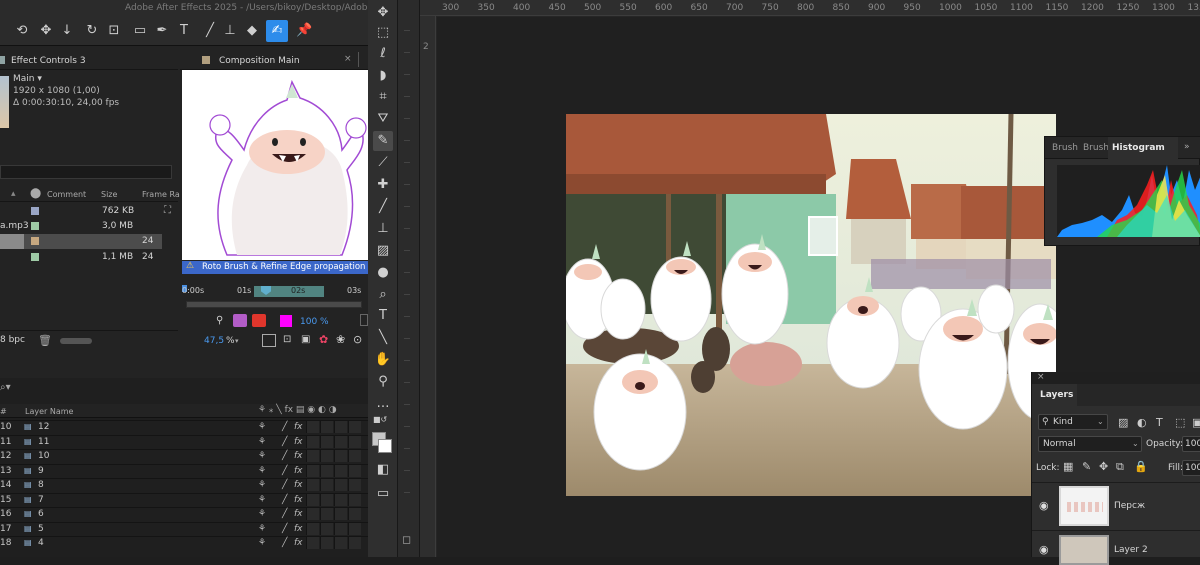 The image size is (1200, 565). What do you see at coordinates (184, 528) in the screenshot?
I see `timeline-layer-row: 17▤5⚘╱fx` at bounding box center [184, 528].